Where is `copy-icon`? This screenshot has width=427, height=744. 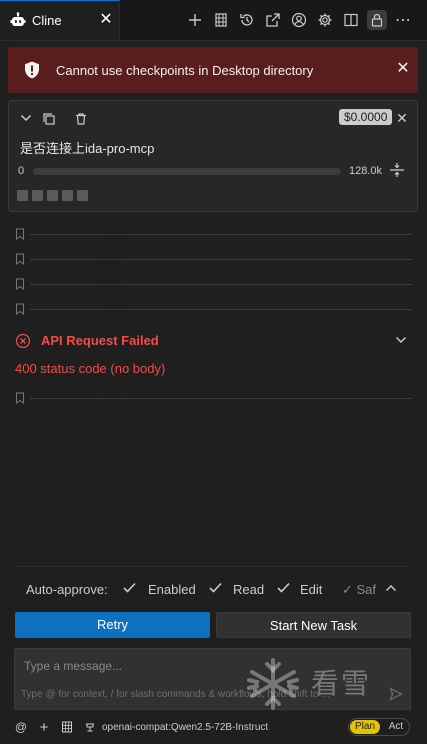
copy-icon is located at coordinates (49, 119).